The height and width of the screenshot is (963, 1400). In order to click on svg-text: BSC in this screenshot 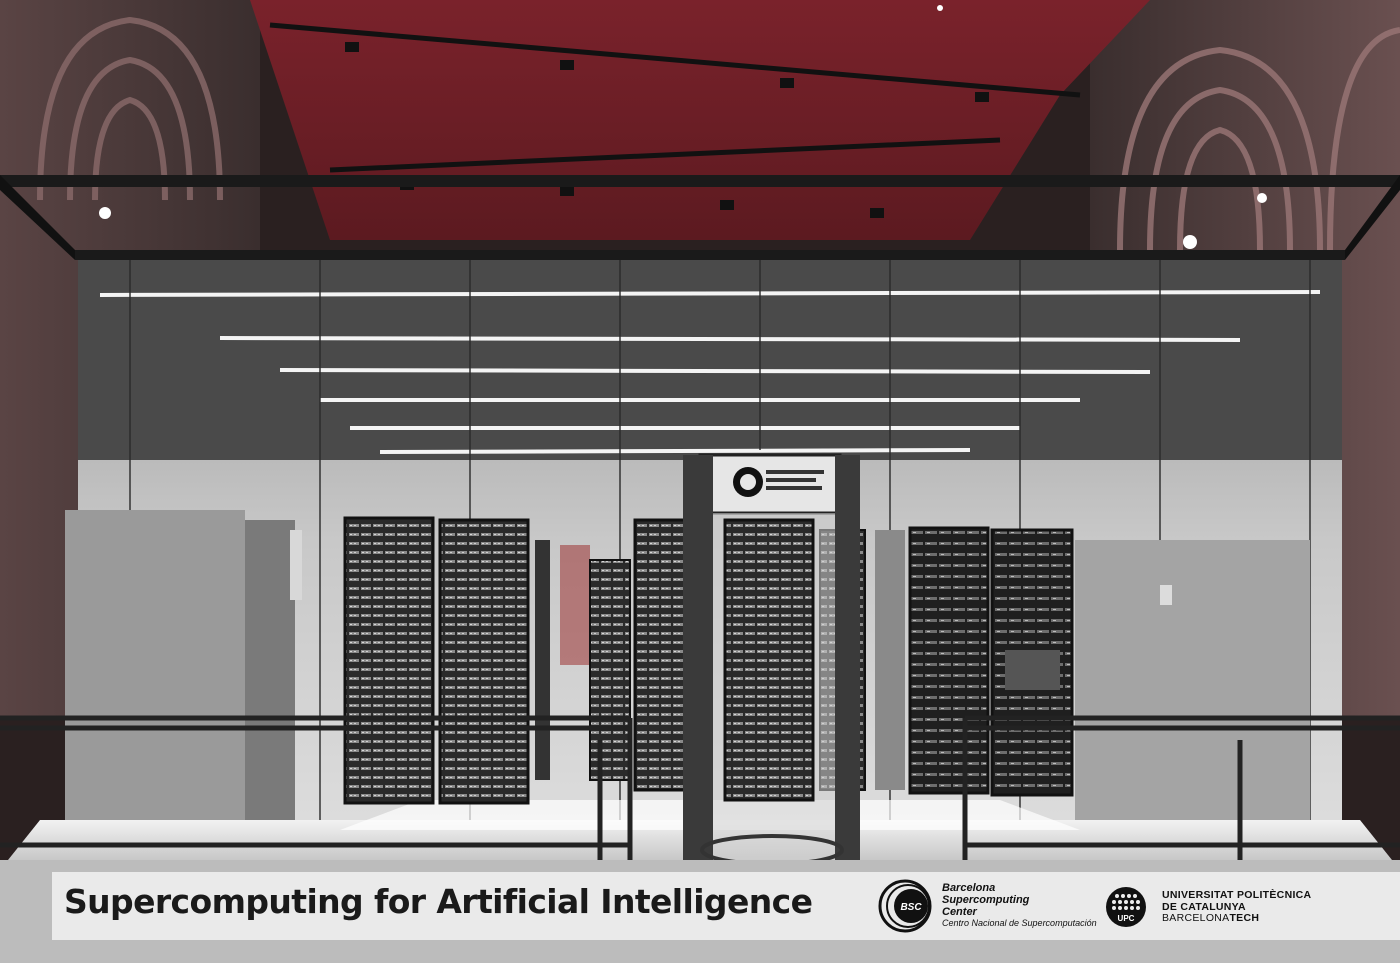, I will do `click(911, 907)`.